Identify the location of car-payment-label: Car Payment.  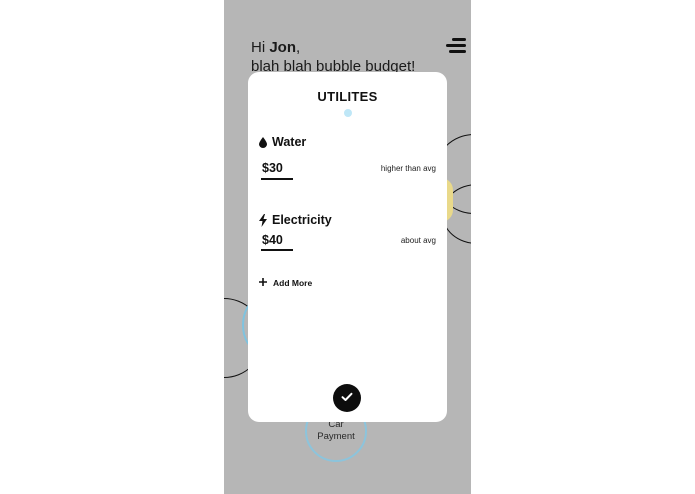
(336, 431).